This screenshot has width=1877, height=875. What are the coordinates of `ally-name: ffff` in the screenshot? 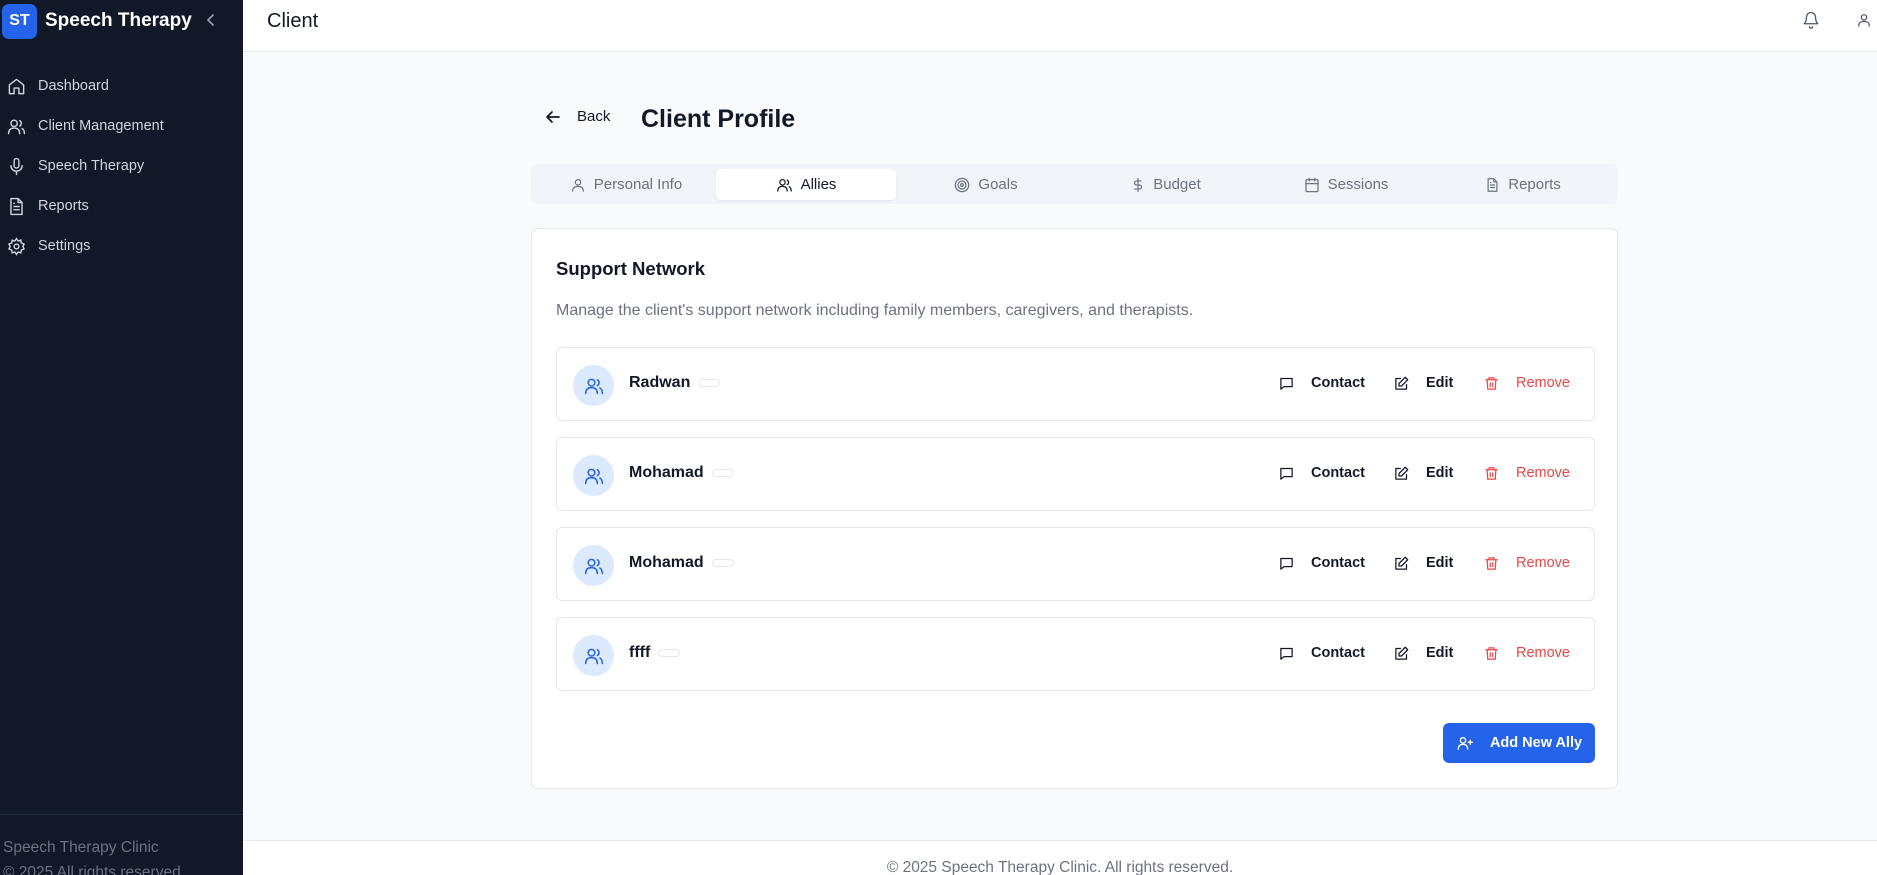 It's located at (640, 652).